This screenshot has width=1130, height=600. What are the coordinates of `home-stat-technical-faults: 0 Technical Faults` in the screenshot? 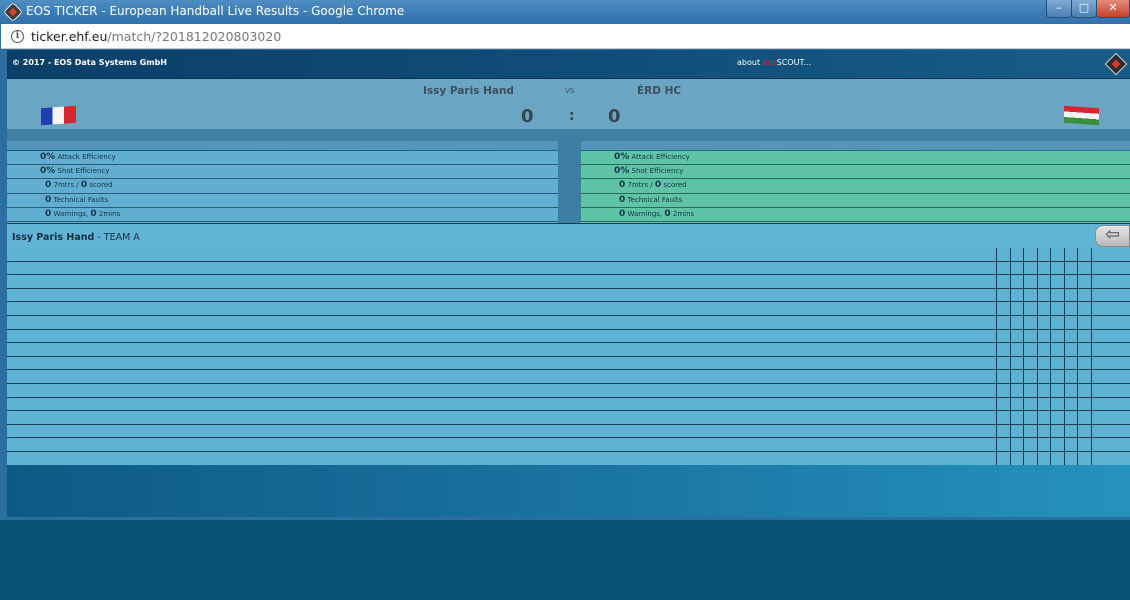 It's located at (282, 201).